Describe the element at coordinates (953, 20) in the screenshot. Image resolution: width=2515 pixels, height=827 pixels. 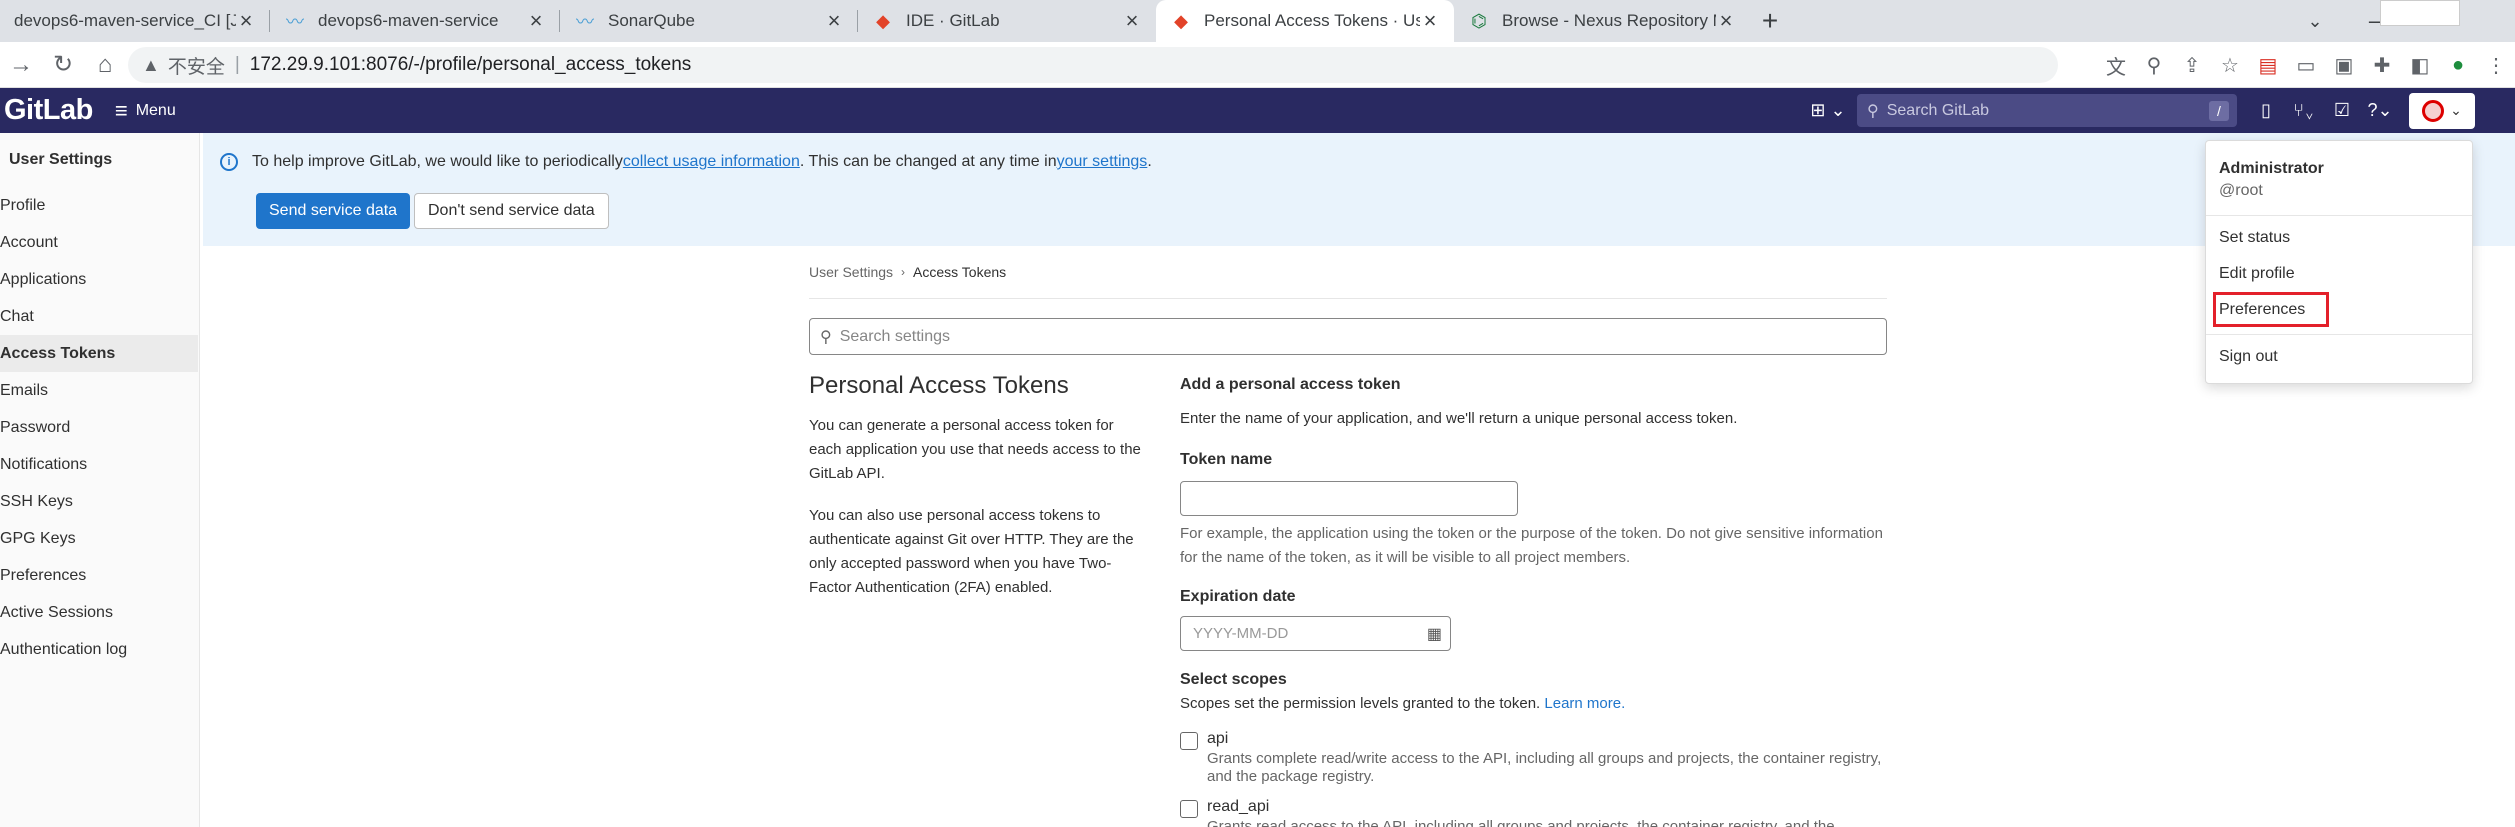
I see `tab-title: IDE · GitLab` at that location.